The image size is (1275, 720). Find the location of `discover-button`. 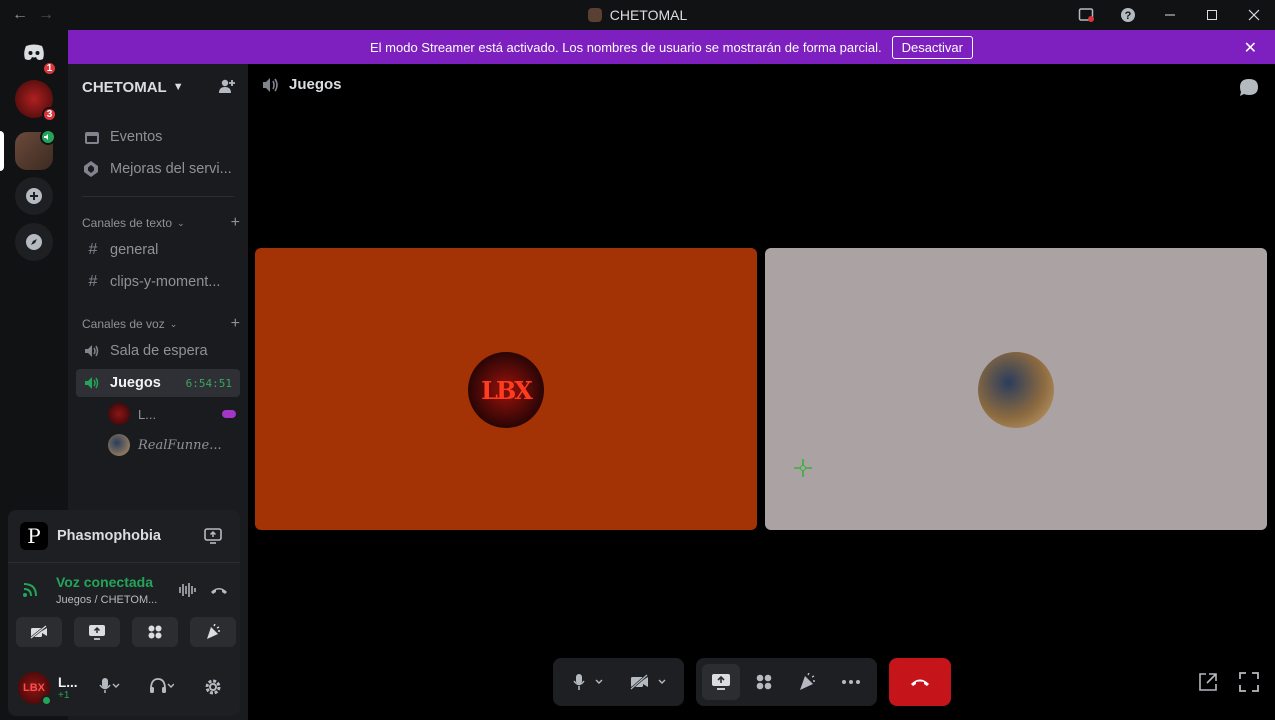

discover-button is located at coordinates (34, 242).